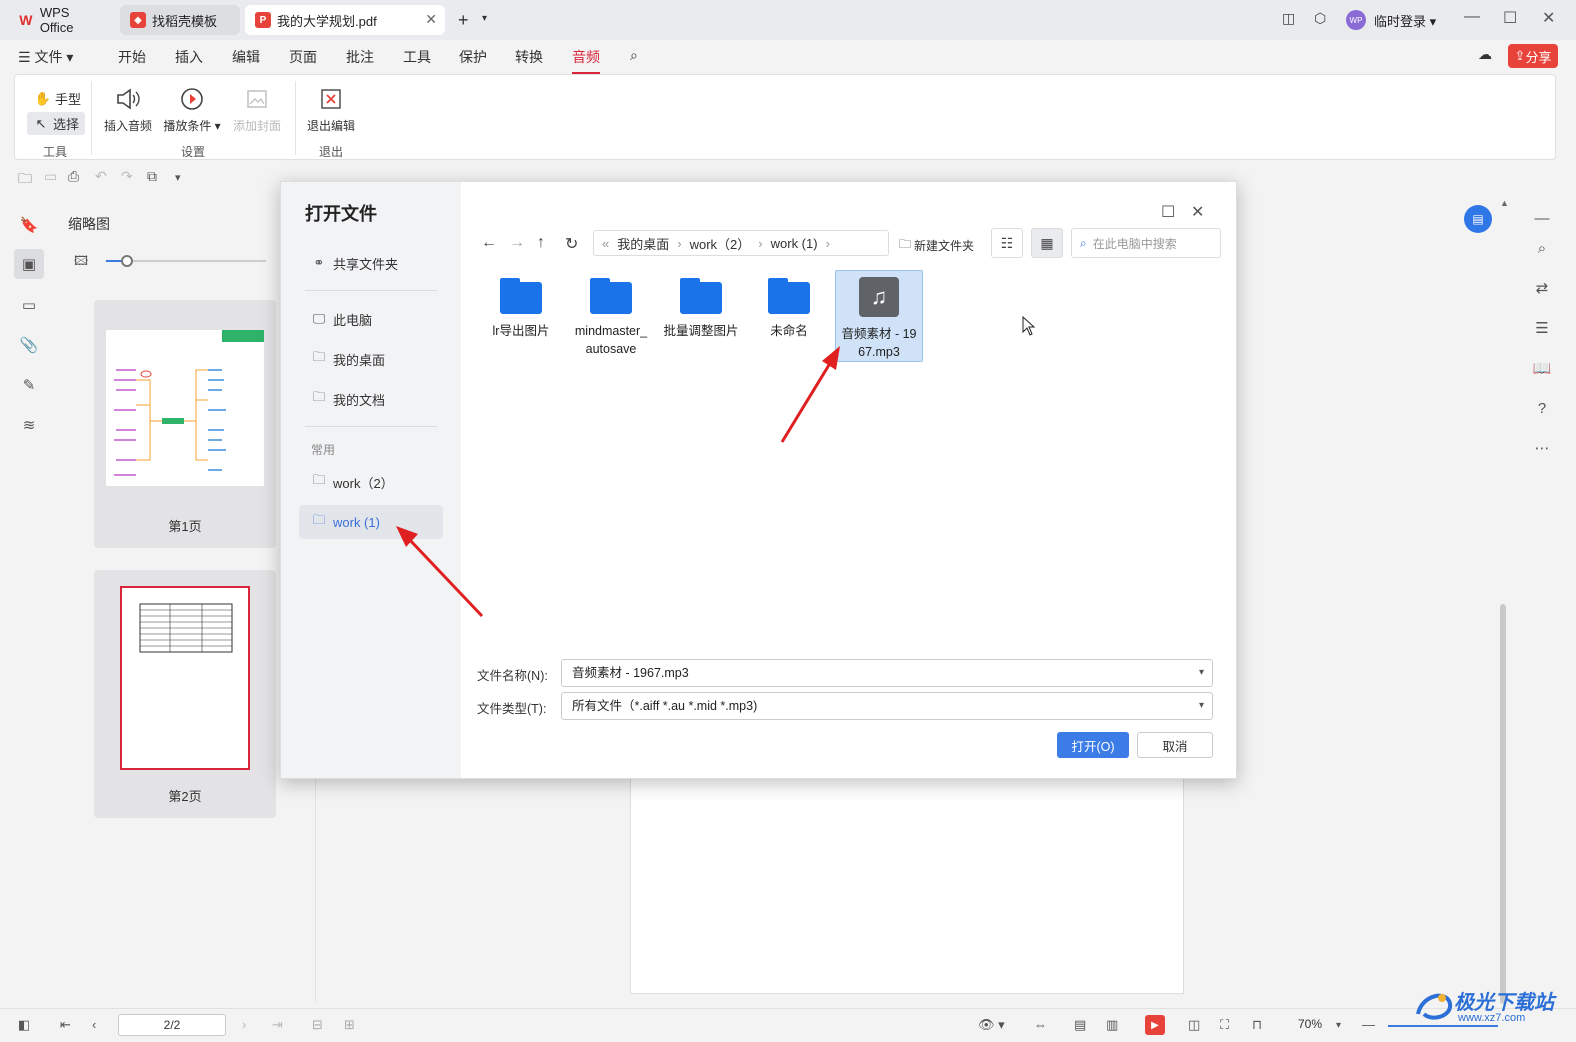 The height and width of the screenshot is (1042, 1576). What do you see at coordinates (1533, 56) in the screenshot?
I see `share-button: ⇪ 分享` at bounding box center [1533, 56].